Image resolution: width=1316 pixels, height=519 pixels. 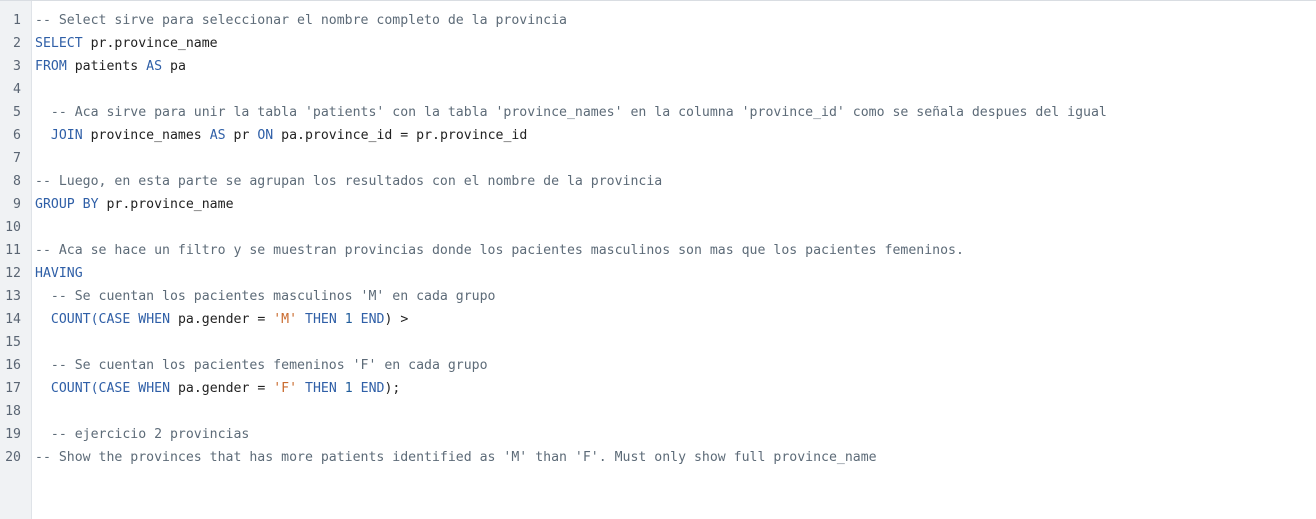 I want to click on string-literal: 'M', so click(x=285, y=319).